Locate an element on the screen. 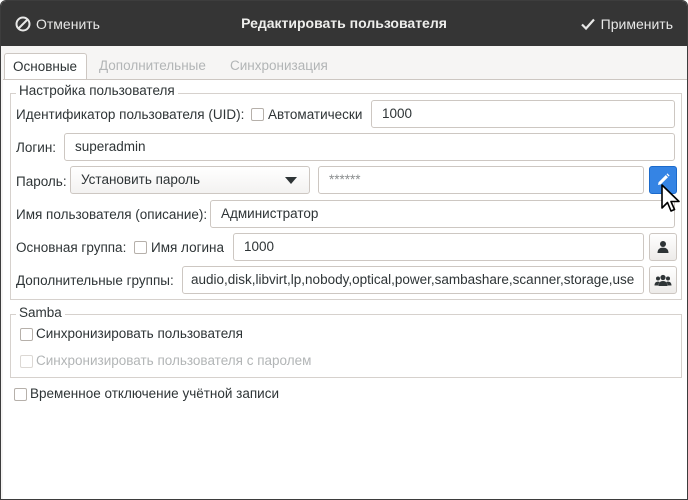 The height and width of the screenshot is (500, 688). select-primary-group-button is located at coordinates (663, 247).